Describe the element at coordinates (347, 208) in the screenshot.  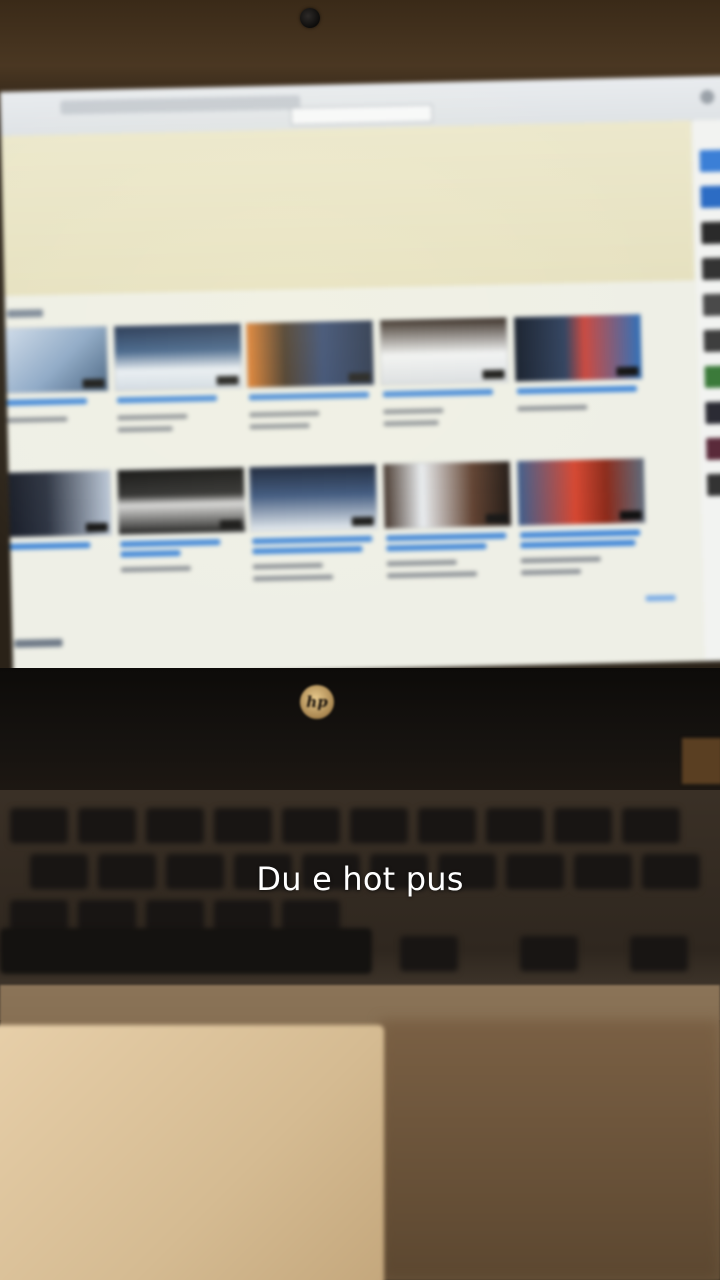
I see `page-banner` at that location.